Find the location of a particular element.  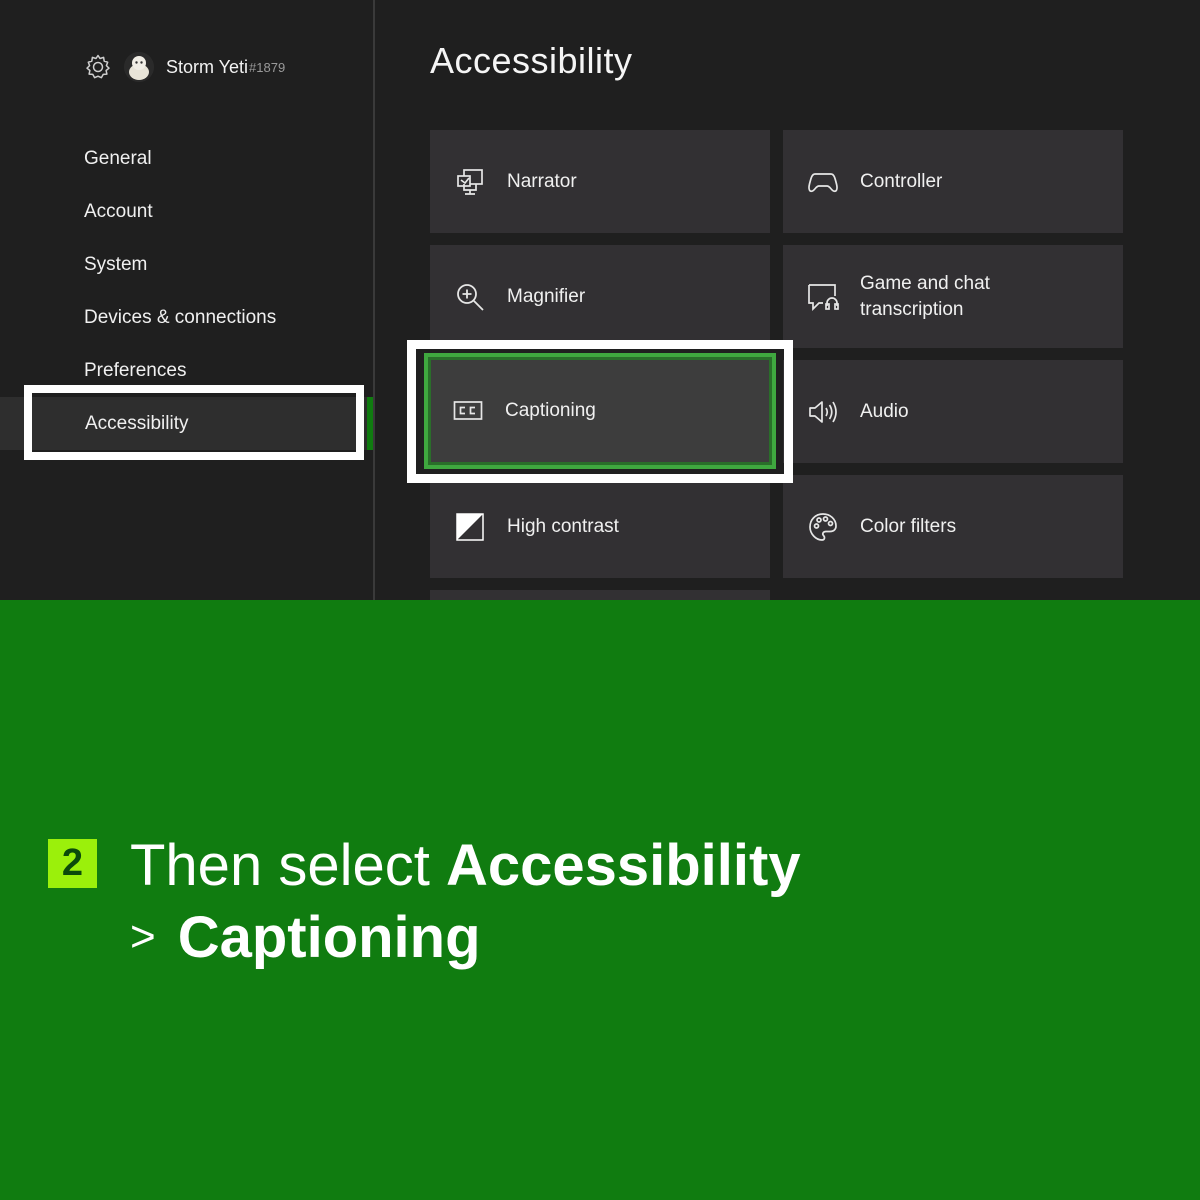

gamertag-suffix: #1879 is located at coordinates (267, 67).